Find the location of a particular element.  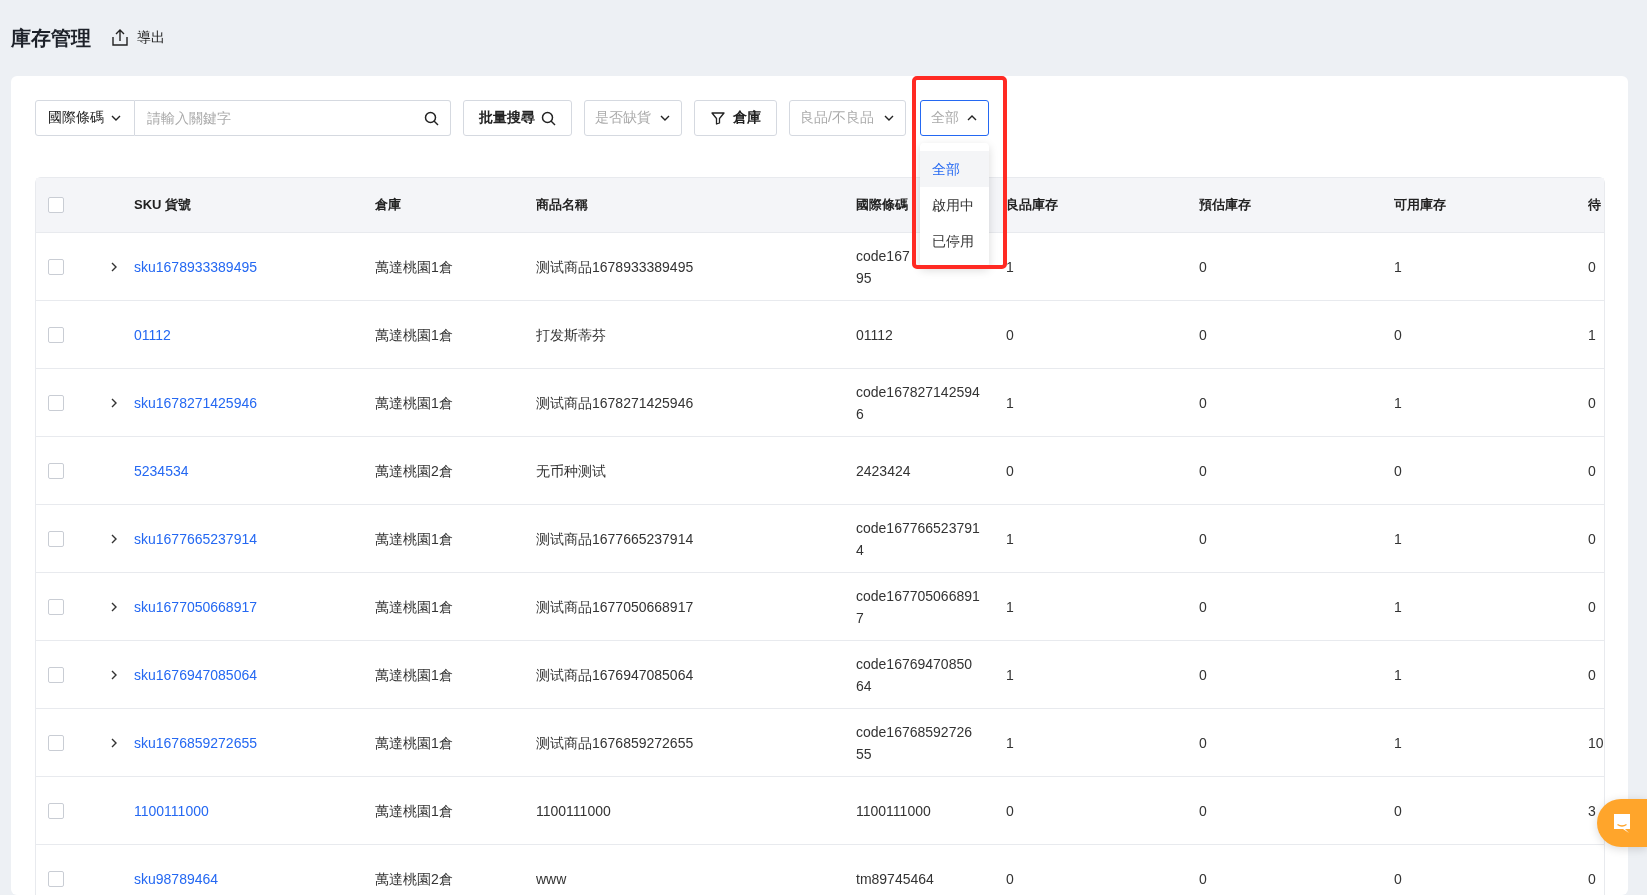

sku-link: sku1676947085064 is located at coordinates (195, 674).